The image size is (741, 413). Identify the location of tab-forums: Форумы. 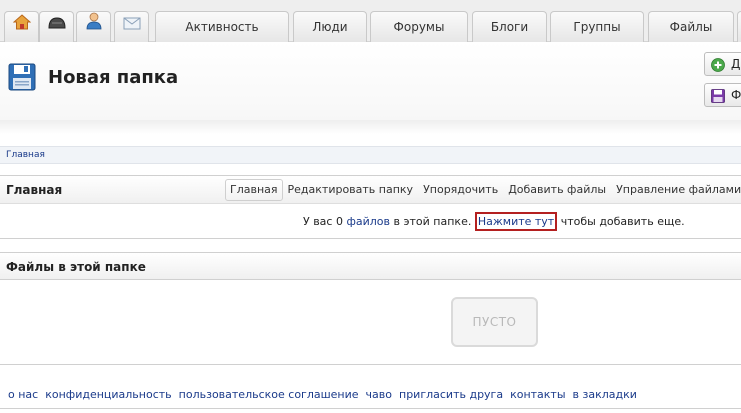
(419, 26).